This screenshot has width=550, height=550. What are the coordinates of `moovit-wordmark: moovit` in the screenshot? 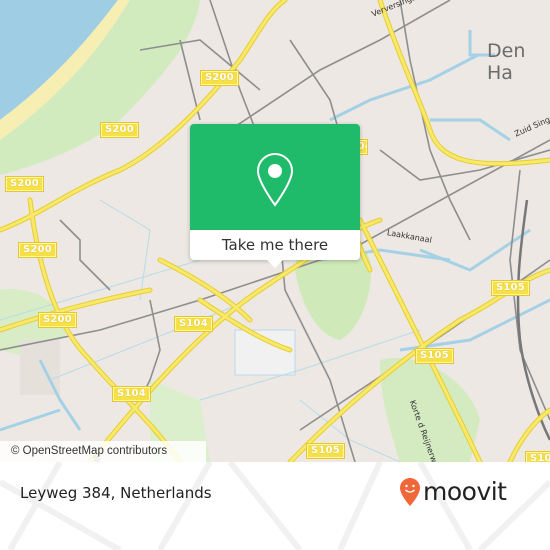 It's located at (465, 491).